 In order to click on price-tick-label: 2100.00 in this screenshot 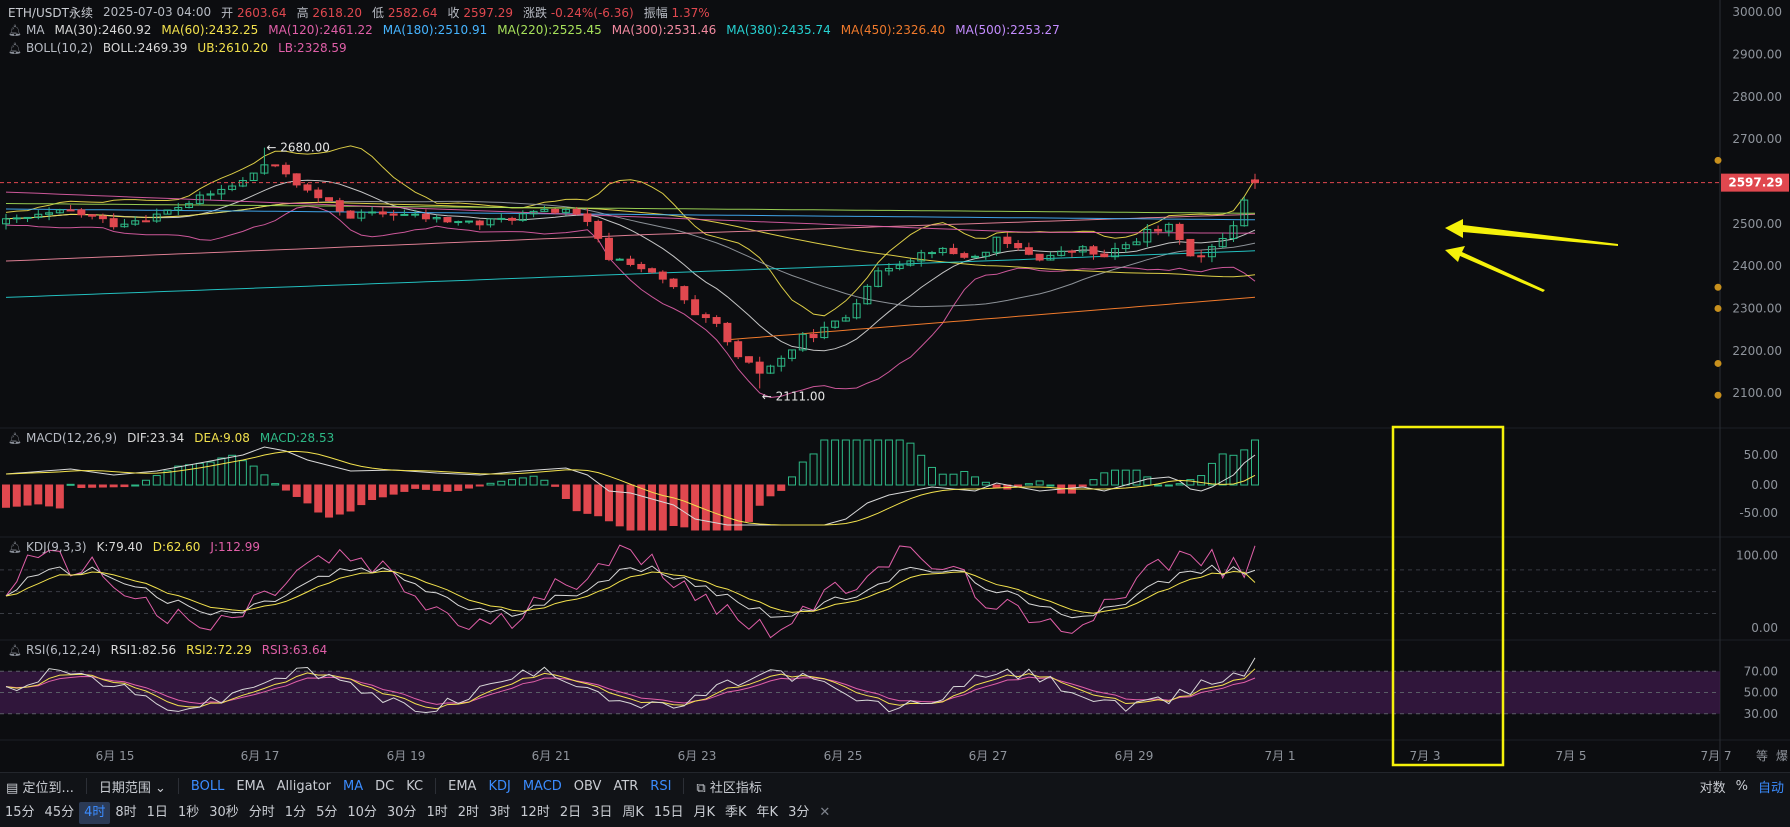, I will do `click(1757, 393)`.